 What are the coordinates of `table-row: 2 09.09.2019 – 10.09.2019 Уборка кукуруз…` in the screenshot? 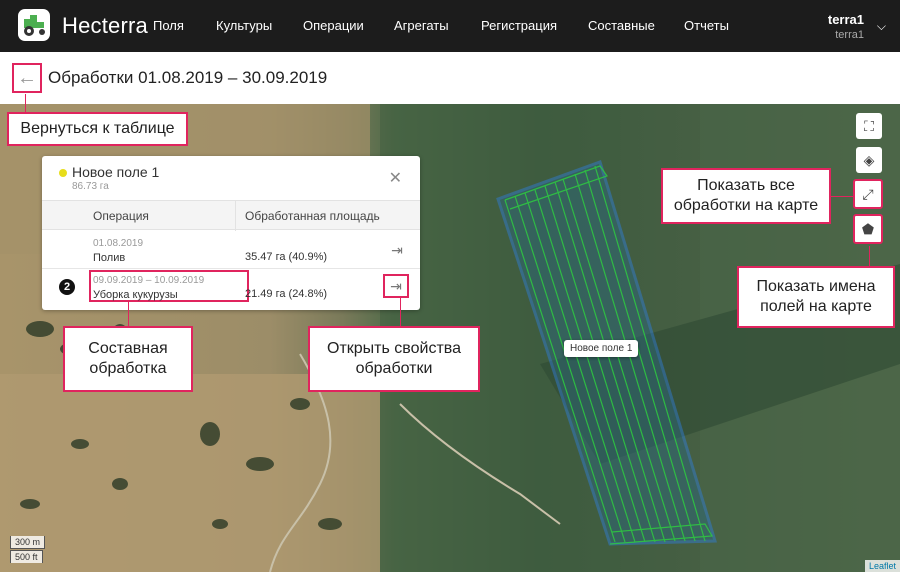 It's located at (231, 287).